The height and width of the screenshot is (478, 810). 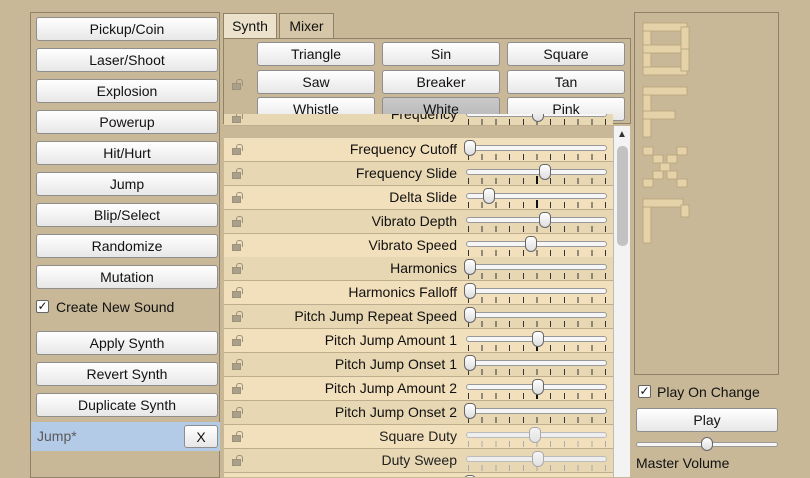 I want to click on param-label: Harmonics, so click(x=423, y=268).